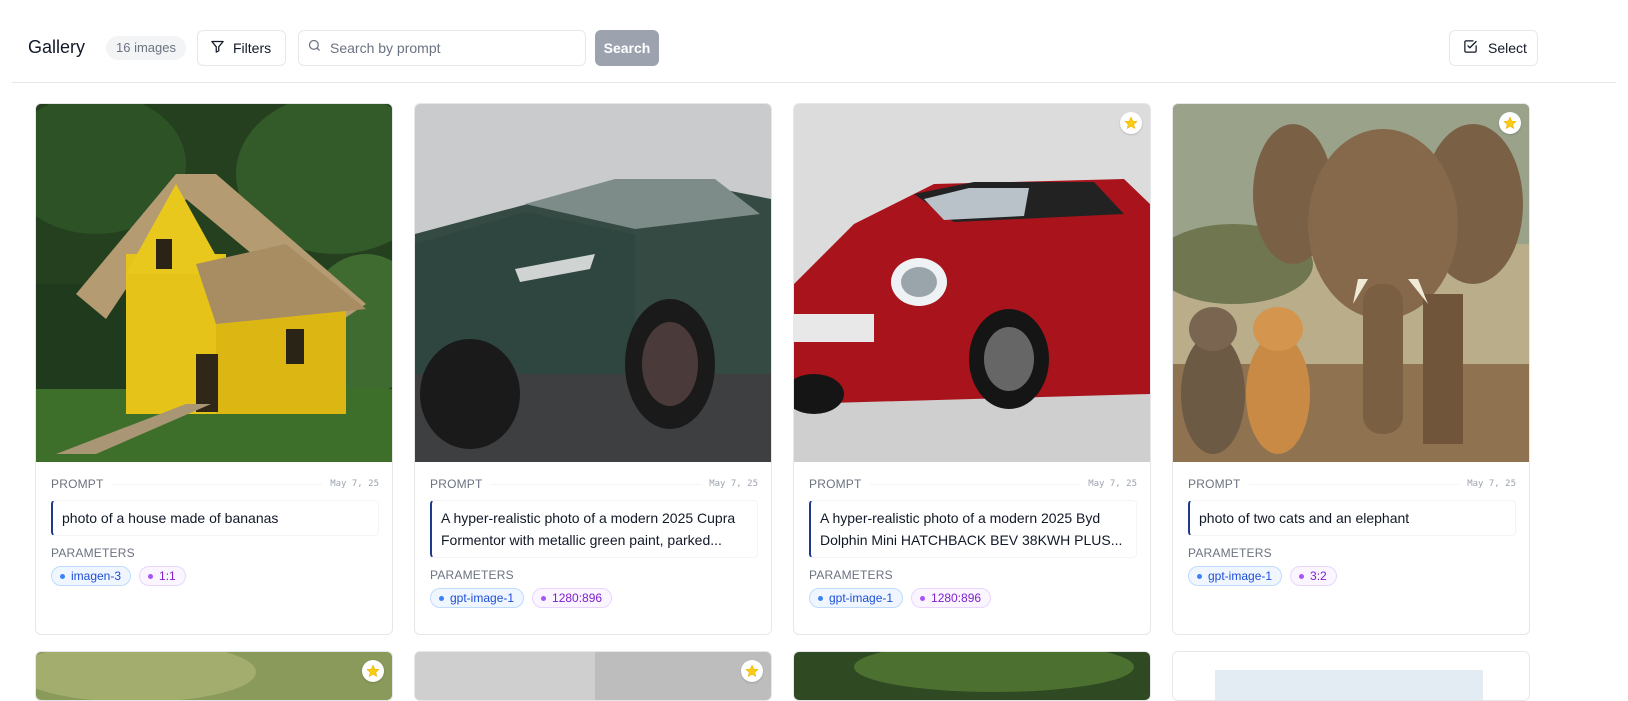 Image resolution: width=1628 pixels, height=701 pixels. What do you see at coordinates (217, 48) in the screenshot?
I see `filter-icon` at bounding box center [217, 48].